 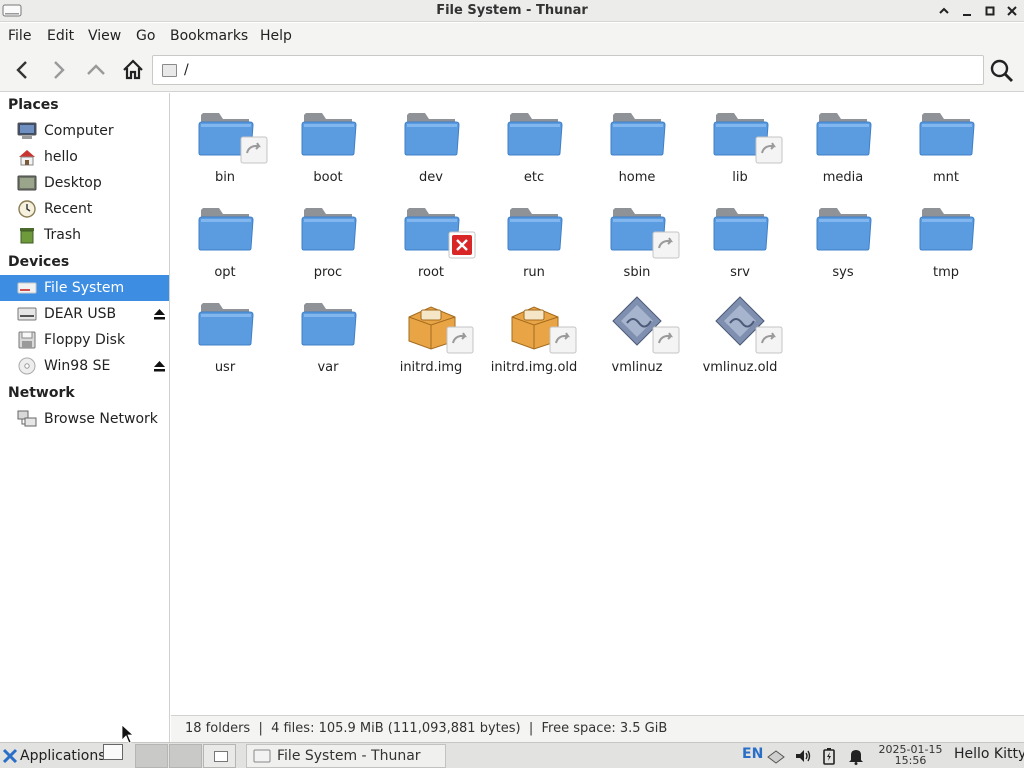 I want to click on file-item-run: run, so click(x=534, y=237).